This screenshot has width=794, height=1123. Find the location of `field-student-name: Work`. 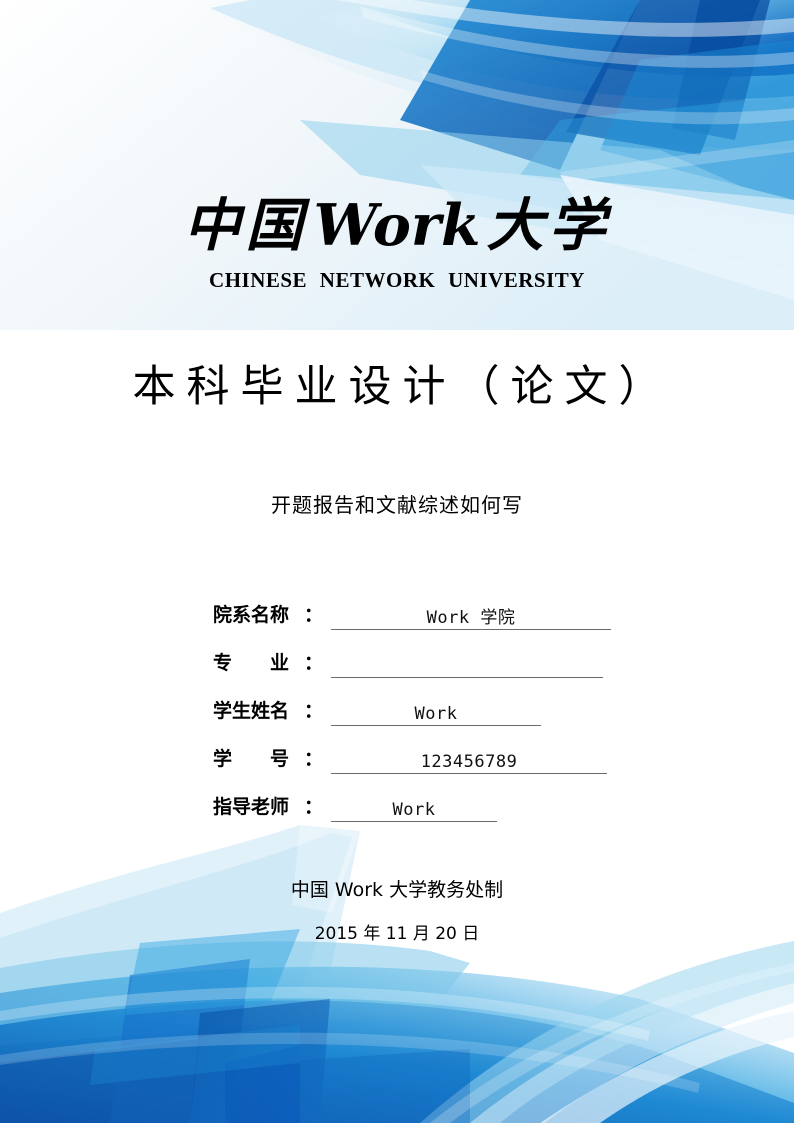

field-student-name: Work is located at coordinates (436, 712).